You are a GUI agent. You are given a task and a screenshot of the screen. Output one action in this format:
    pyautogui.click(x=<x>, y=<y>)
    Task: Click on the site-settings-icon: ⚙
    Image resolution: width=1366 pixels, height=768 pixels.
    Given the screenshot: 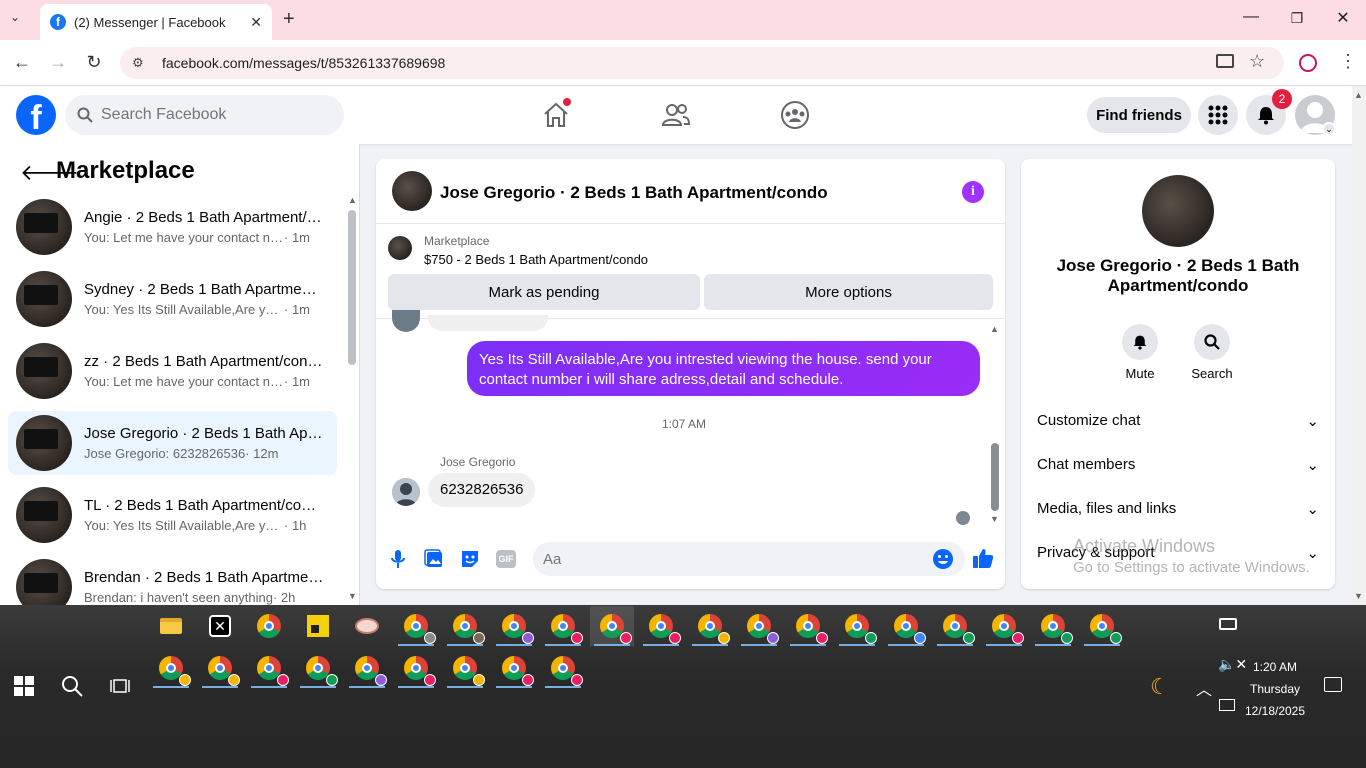 What is the action you would take?
    pyautogui.click(x=141, y=63)
    